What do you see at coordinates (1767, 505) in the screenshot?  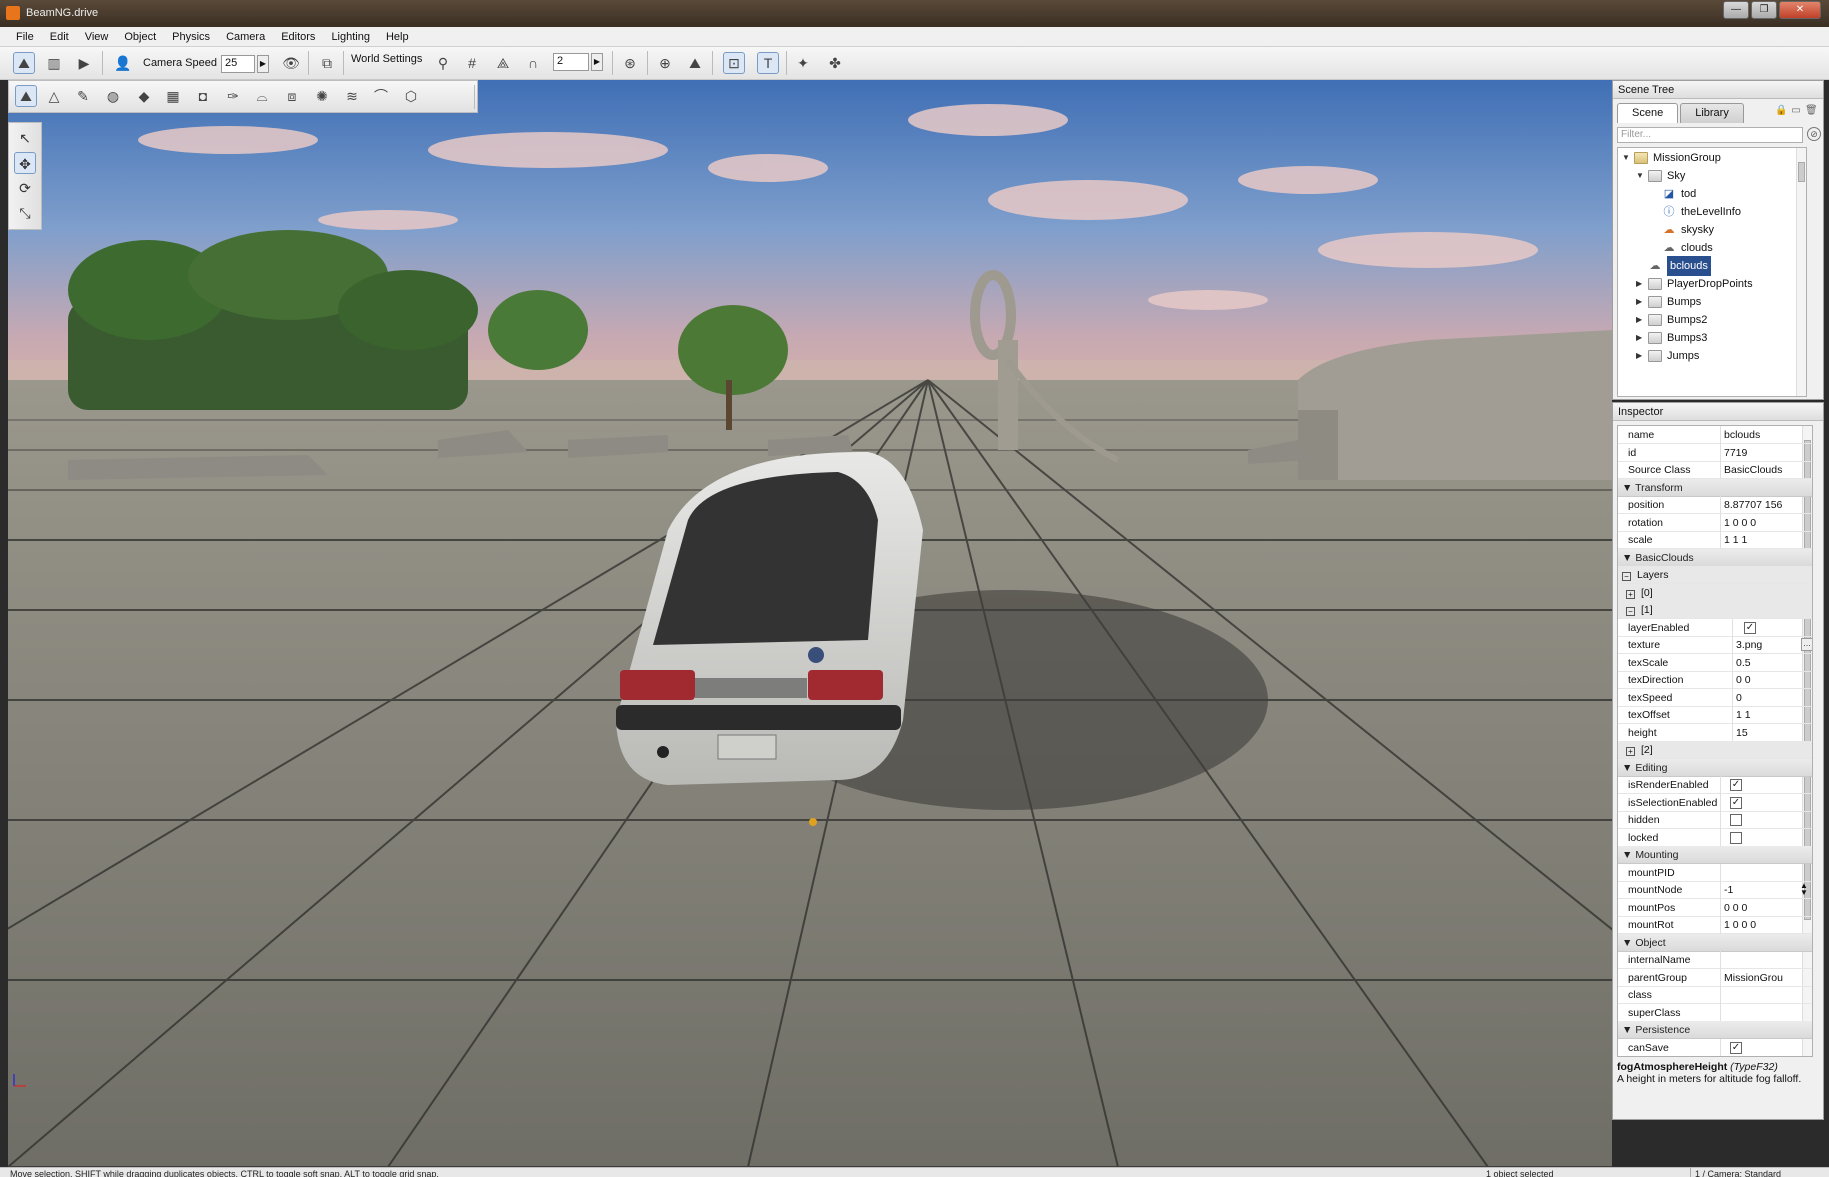 I see `property-value-input: 8.87707 156` at bounding box center [1767, 505].